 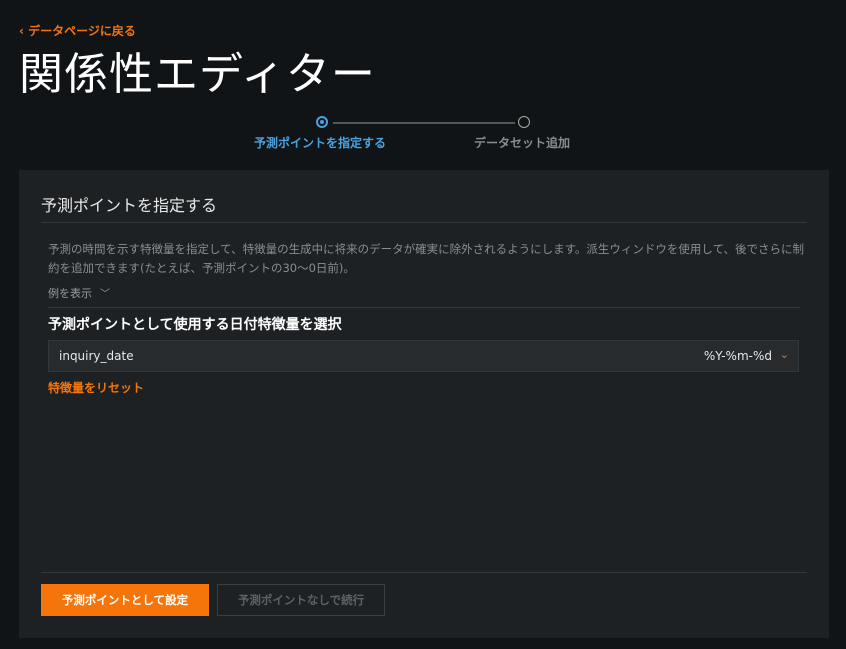 I want to click on show-examples-toggle: 例を表示 ﹀, so click(x=79, y=293).